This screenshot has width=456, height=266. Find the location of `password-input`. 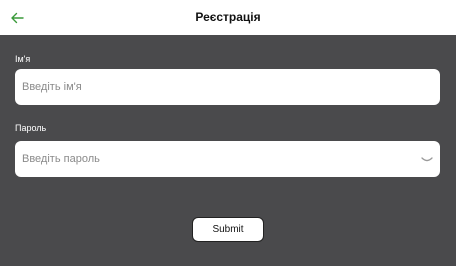

password-input is located at coordinates (227, 159).